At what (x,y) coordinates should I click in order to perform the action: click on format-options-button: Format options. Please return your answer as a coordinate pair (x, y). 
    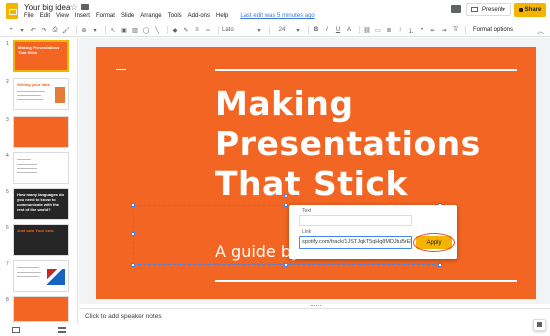
    Looking at the image, I should click on (493, 30).